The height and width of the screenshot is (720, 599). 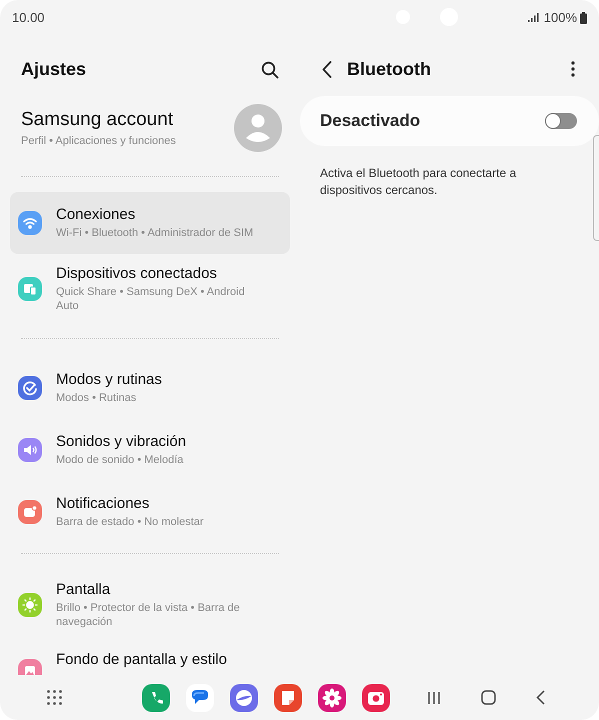 I want to click on item-title: Dispositivos conectados, so click(x=137, y=273).